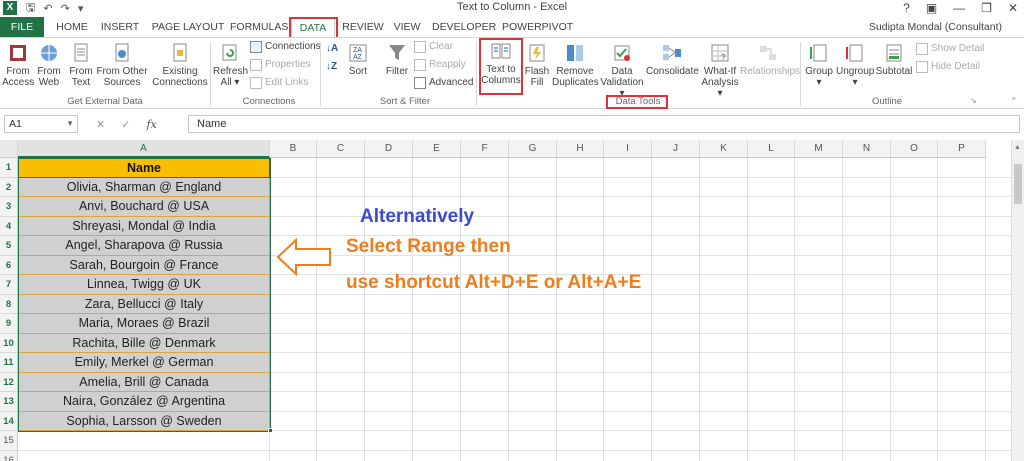 The image size is (1024, 461). I want to click on row-header-6: 6, so click(9, 265).